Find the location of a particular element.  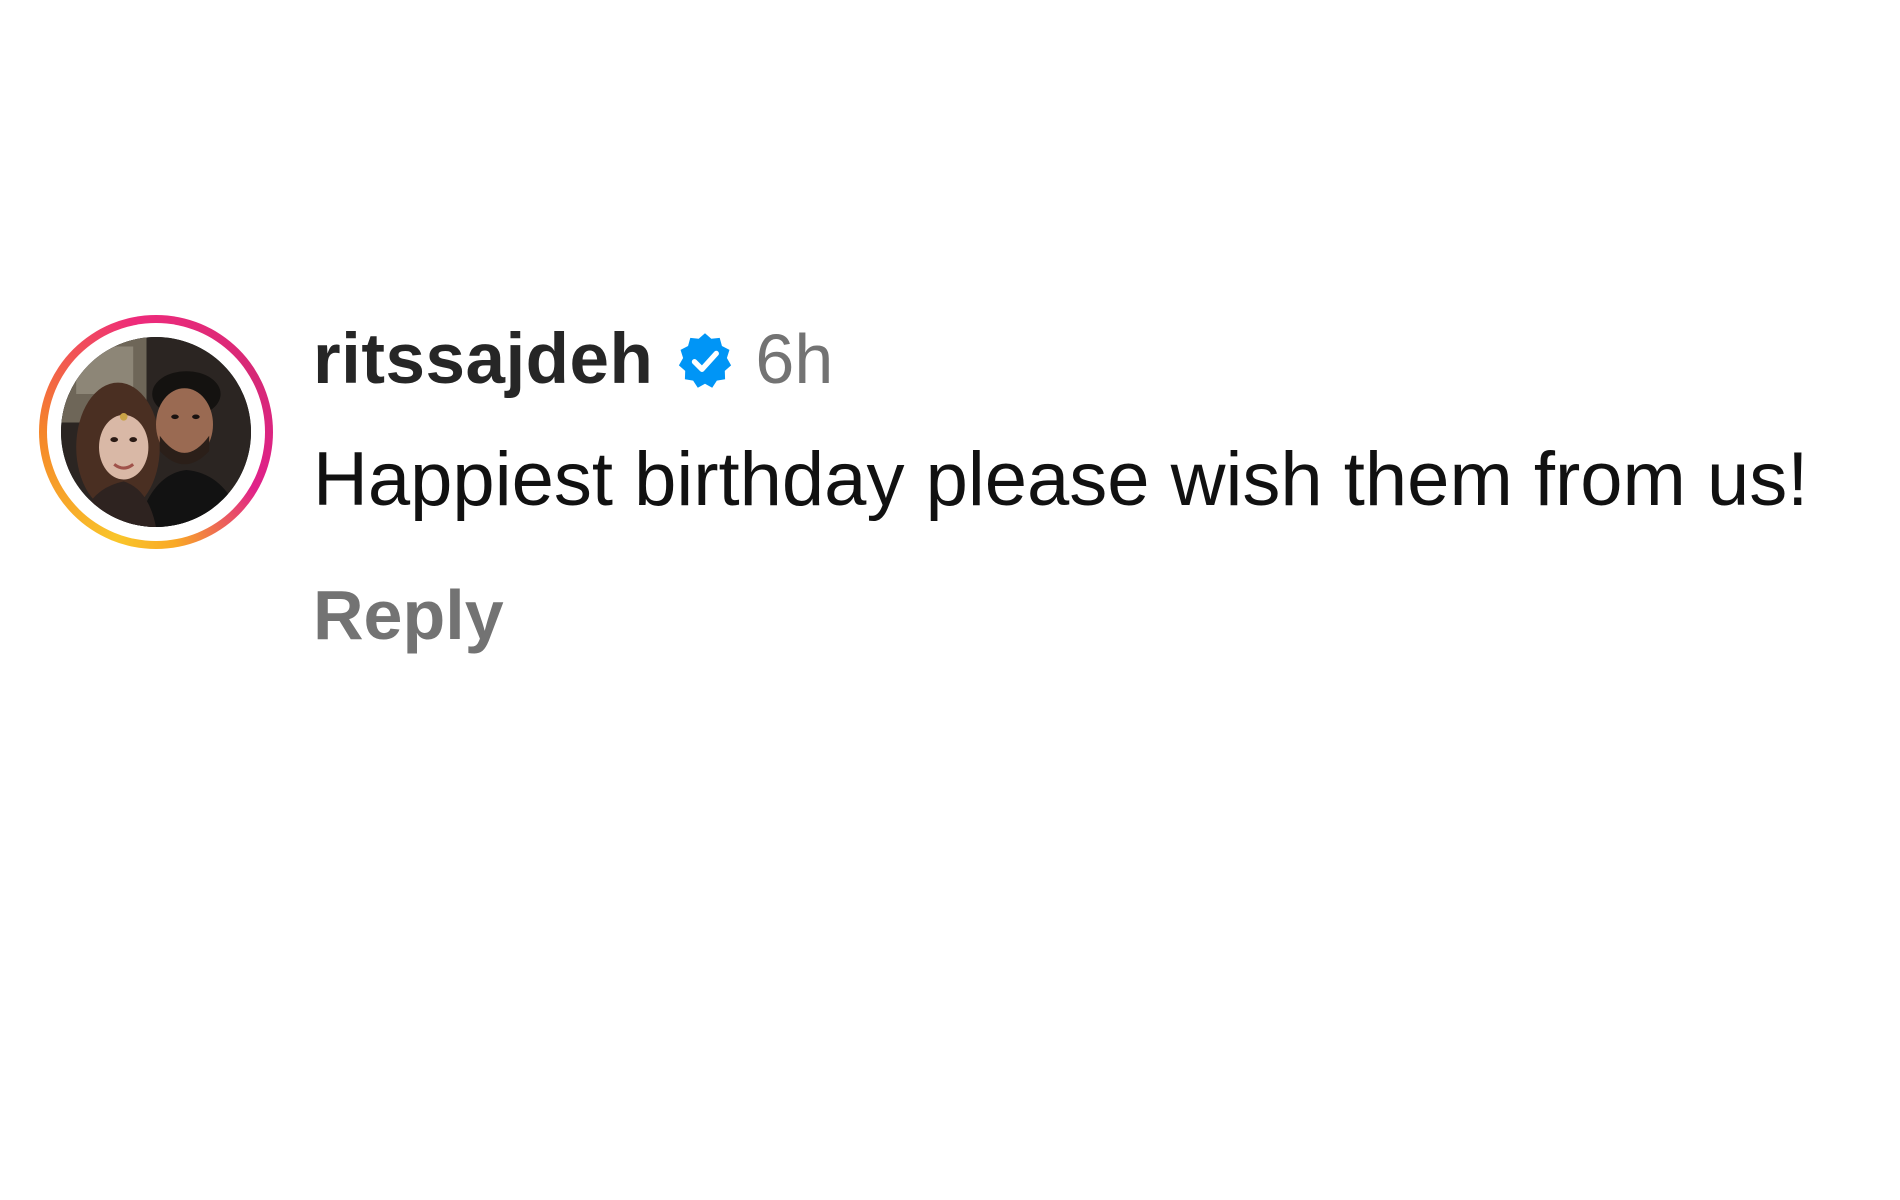

avatar is located at coordinates (156, 432).